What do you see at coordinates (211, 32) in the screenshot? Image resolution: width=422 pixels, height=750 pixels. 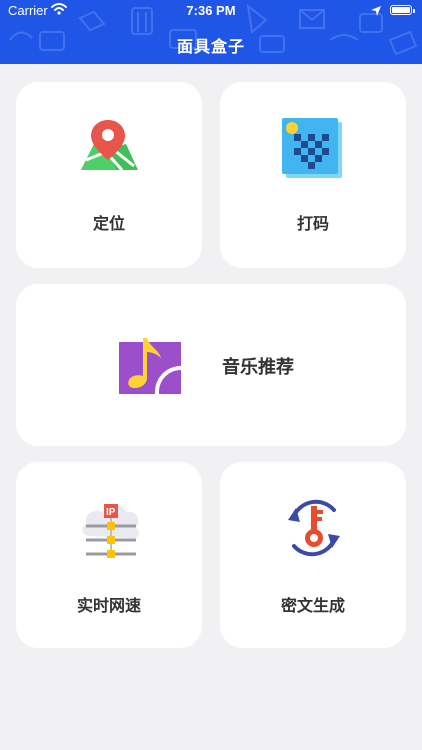 I see `app-header: Carrier 7:36 PM 面具盒子` at bounding box center [211, 32].